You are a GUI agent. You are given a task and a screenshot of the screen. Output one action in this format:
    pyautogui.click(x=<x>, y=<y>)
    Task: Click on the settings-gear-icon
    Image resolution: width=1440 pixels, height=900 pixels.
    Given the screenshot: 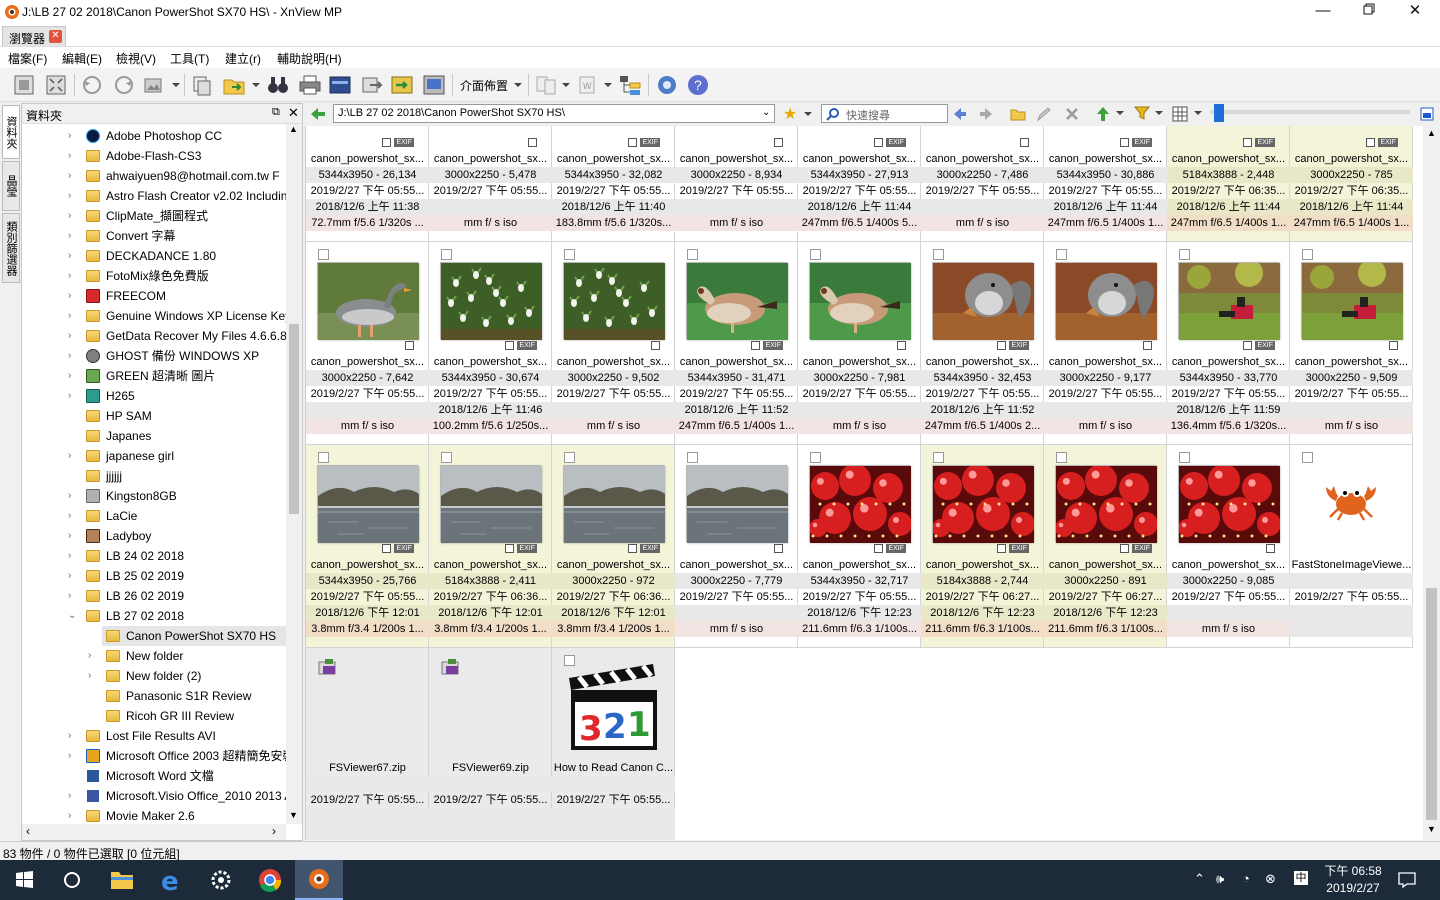 What is the action you would take?
    pyautogui.click(x=221, y=880)
    